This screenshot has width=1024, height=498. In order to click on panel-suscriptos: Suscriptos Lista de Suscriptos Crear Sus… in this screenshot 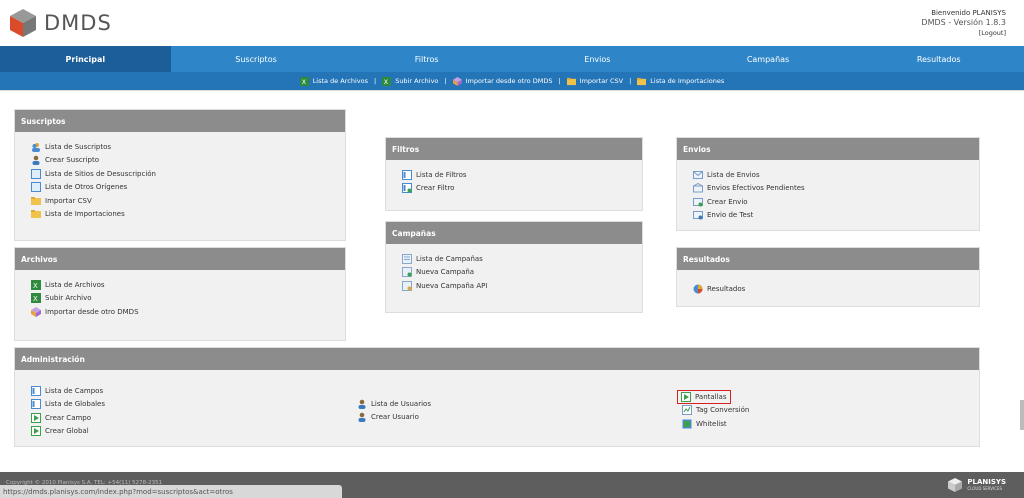, I will do `click(180, 175)`.